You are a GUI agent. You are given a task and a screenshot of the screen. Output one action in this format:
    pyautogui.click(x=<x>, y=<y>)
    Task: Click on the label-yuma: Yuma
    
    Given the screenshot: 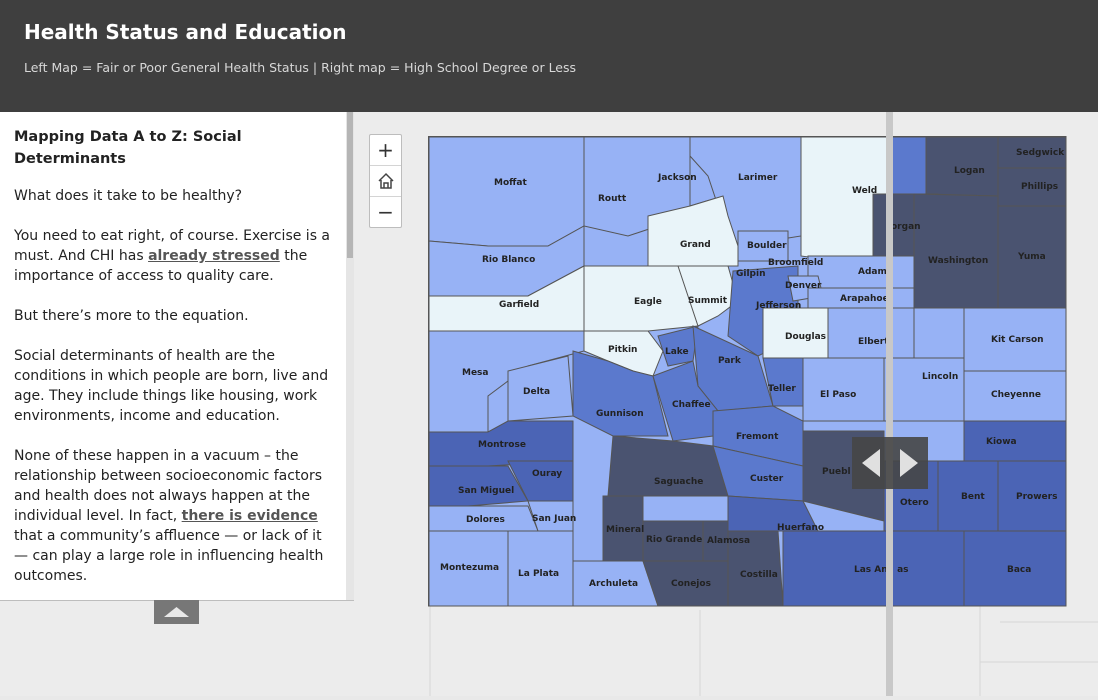 What is the action you would take?
    pyautogui.click(x=1031, y=257)
    